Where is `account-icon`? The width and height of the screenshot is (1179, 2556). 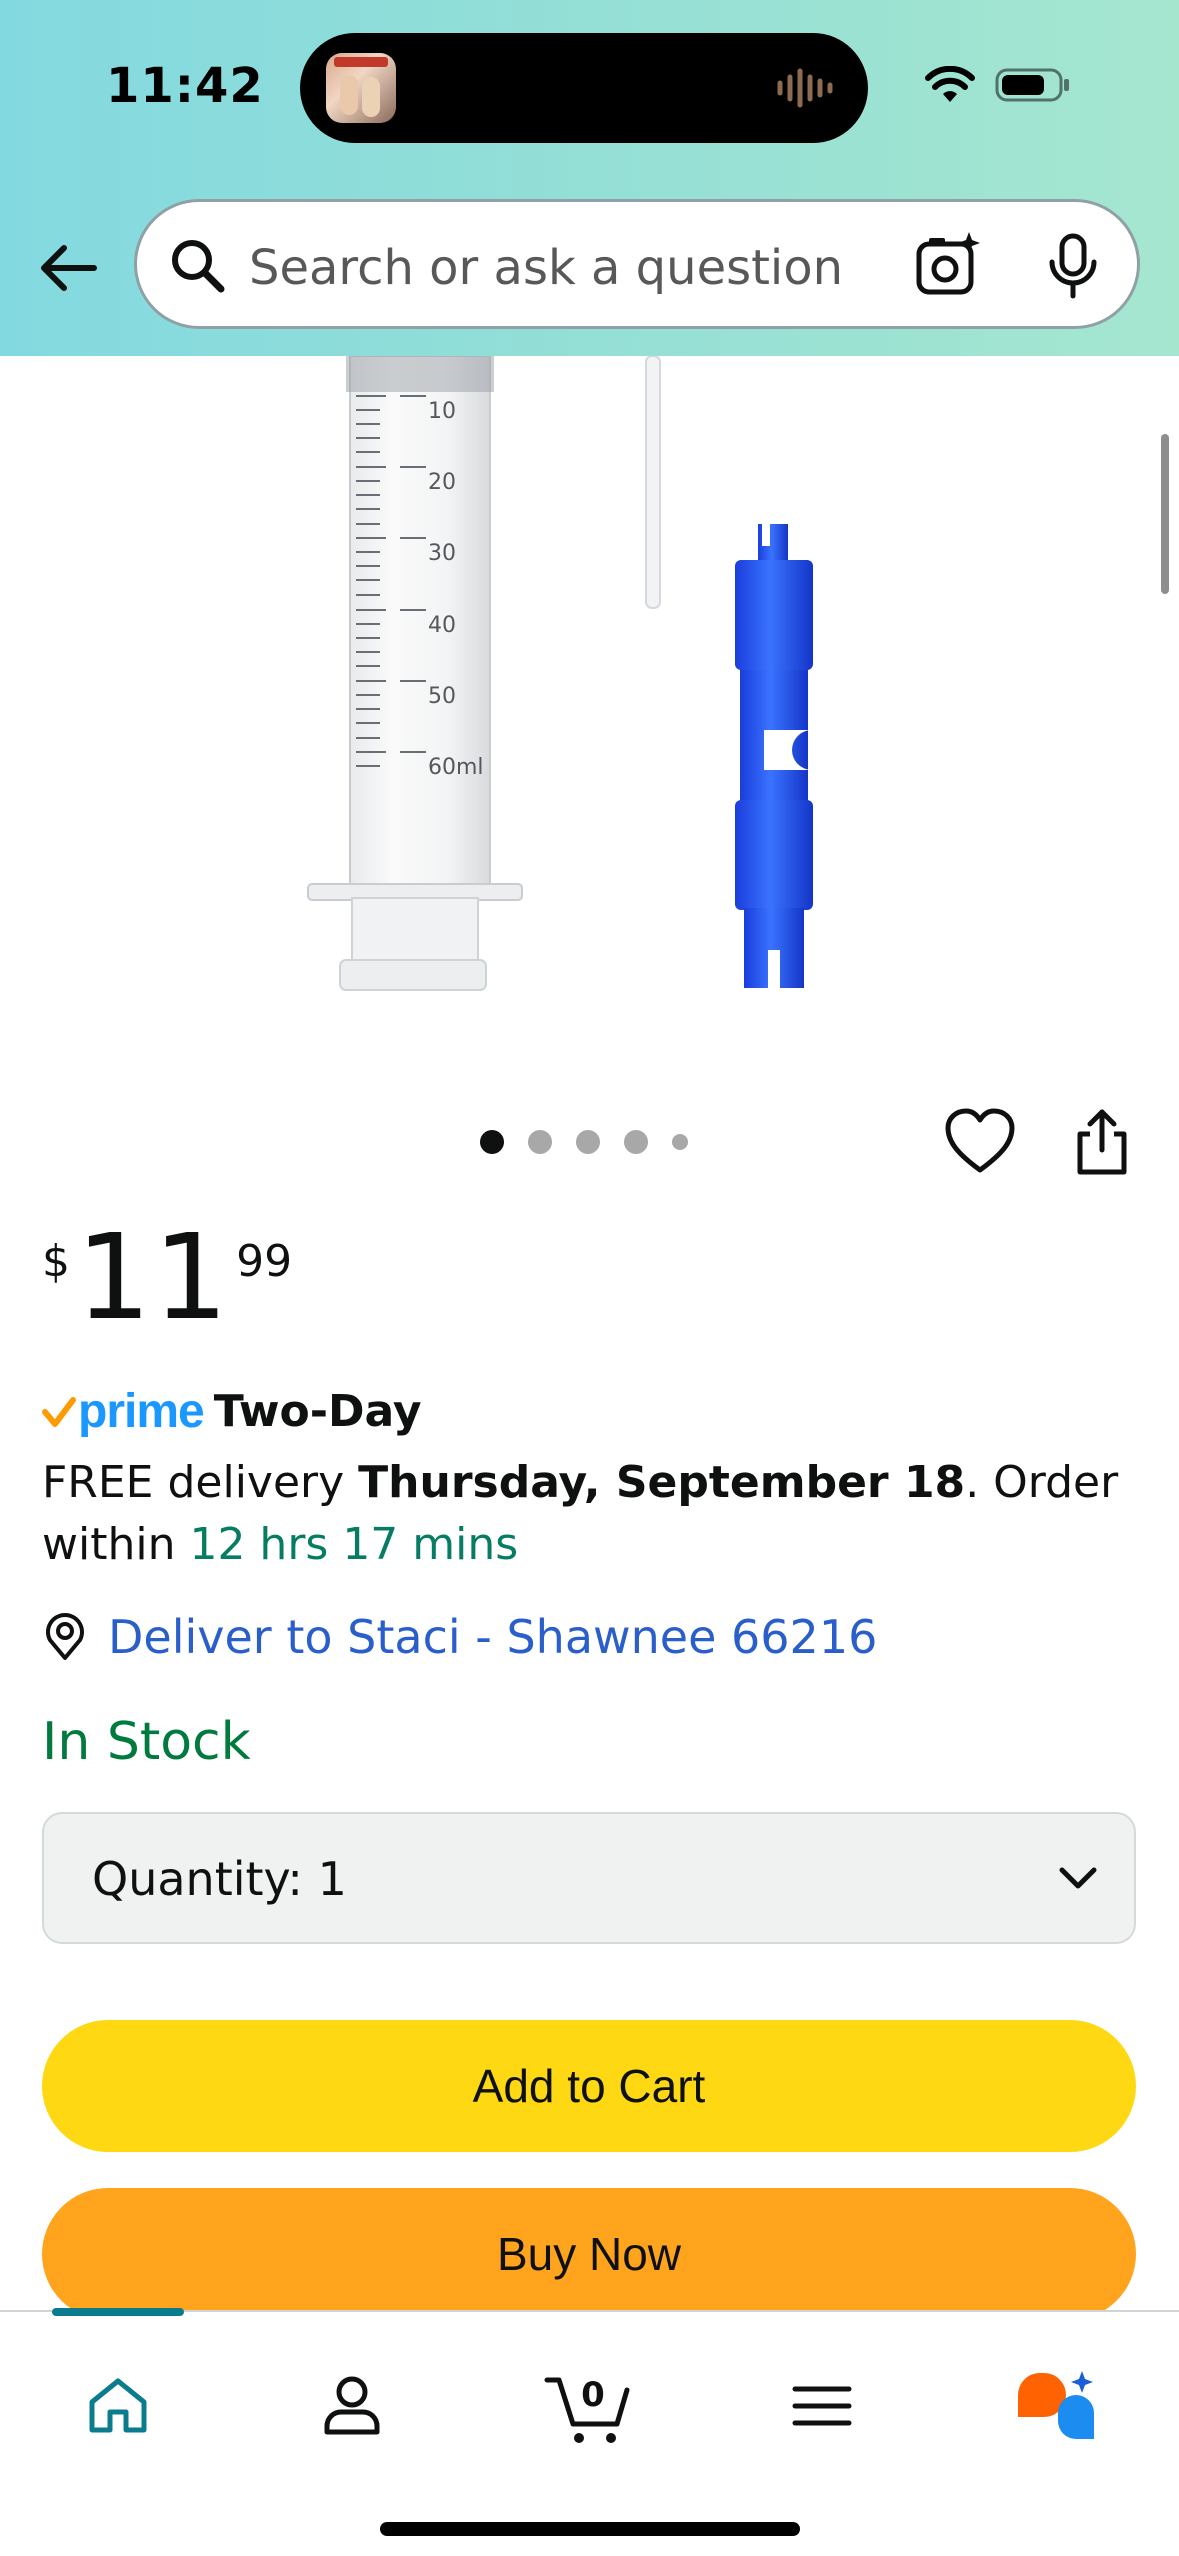
account-icon is located at coordinates (352, 2405).